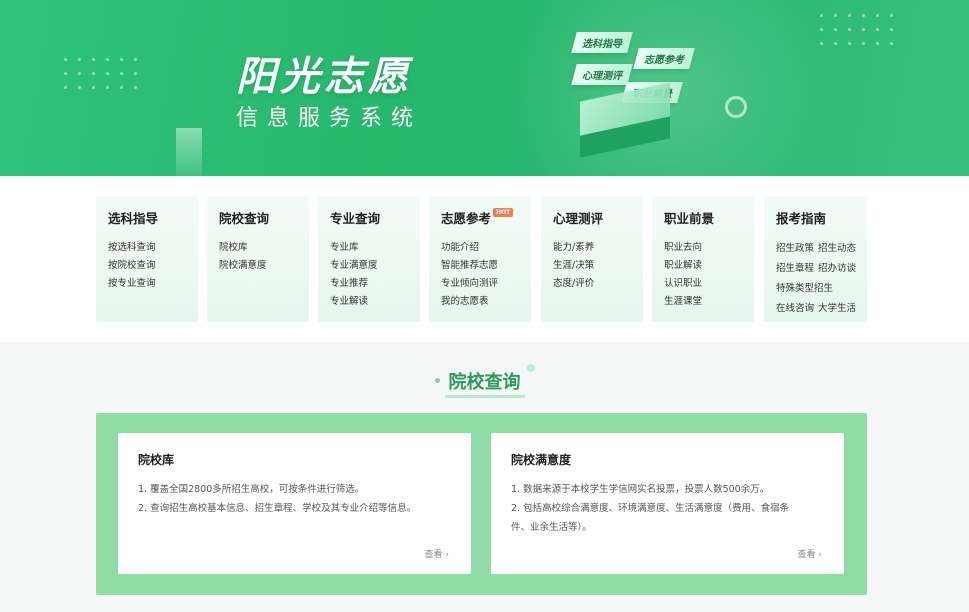  What do you see at coordinates (859, 32) in the screenshot?
I see `dots-decoration-right` at bounding box center [859, 32].